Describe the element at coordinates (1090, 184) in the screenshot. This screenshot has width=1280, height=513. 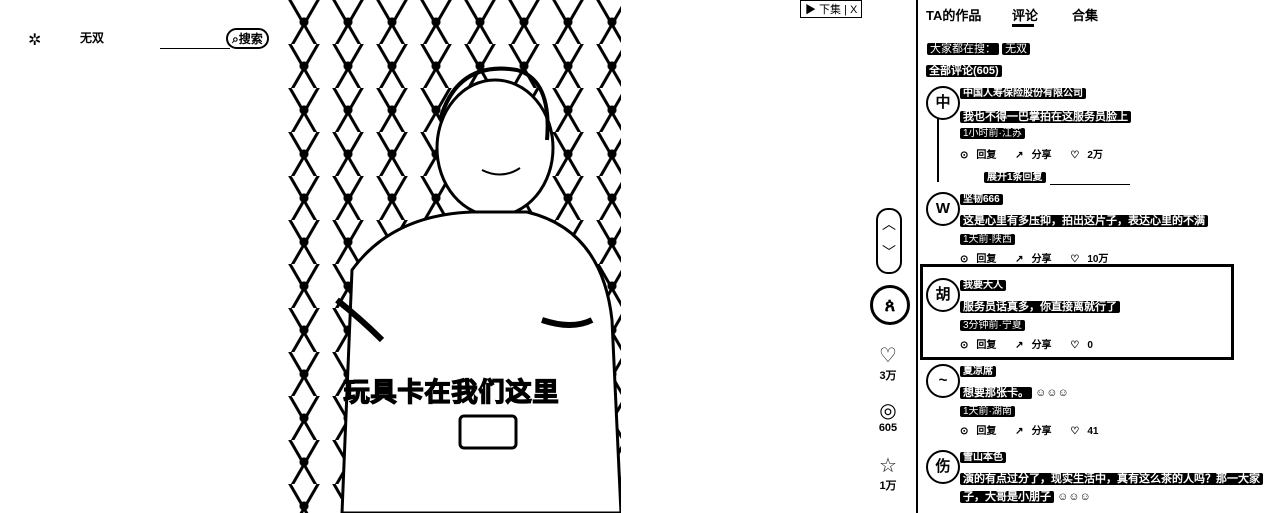
I see `expand-divider` at that location.